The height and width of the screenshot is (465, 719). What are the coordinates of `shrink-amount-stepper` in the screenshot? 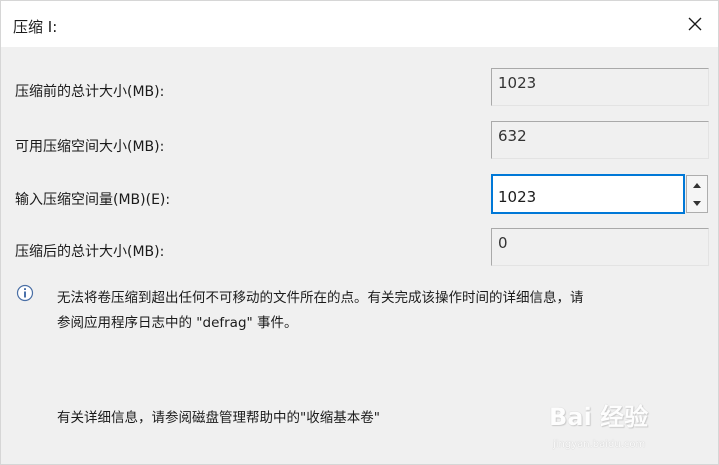 It's located at (697, 194).